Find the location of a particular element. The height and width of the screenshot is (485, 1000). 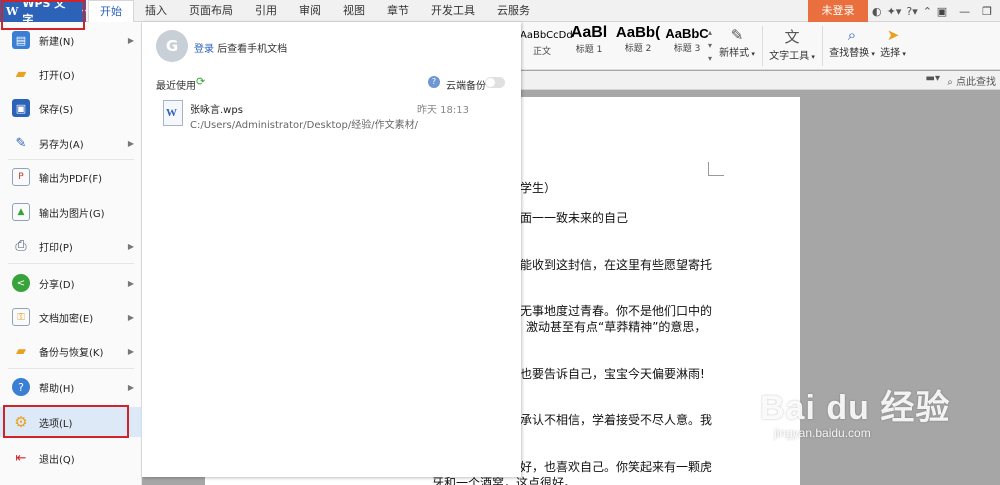

new-style-label: 新样式 is located at coordinates (734, 53).